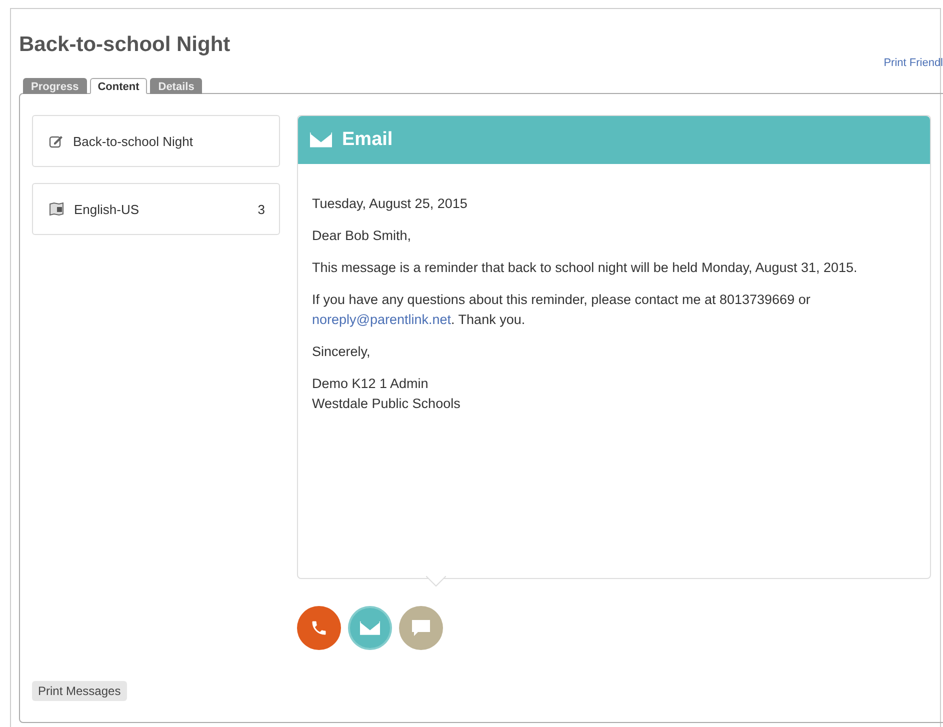 The height and width of the screenshot is (727, 943). Describe the element at coordinates (261, 209) in the screenshot. I see `item-count: 3` at that location.